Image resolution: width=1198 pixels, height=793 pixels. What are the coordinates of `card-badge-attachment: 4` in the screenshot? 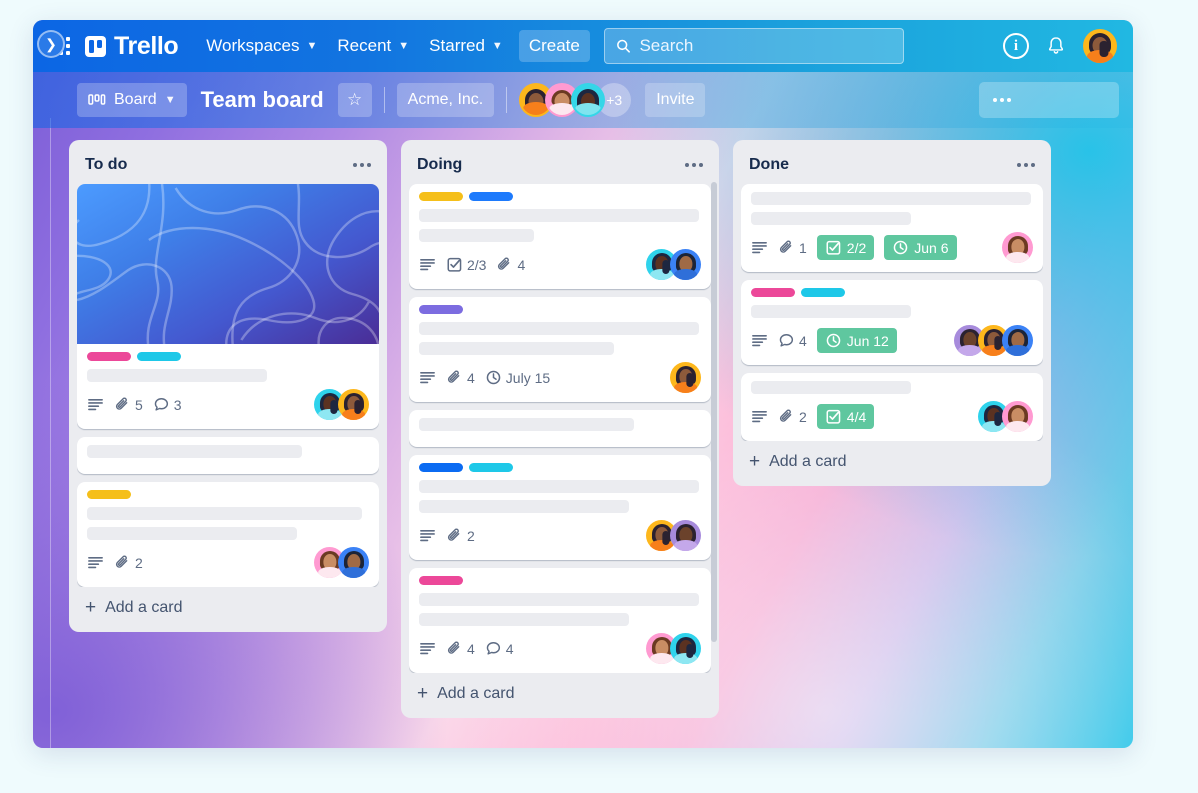 It's located at (460, 377).